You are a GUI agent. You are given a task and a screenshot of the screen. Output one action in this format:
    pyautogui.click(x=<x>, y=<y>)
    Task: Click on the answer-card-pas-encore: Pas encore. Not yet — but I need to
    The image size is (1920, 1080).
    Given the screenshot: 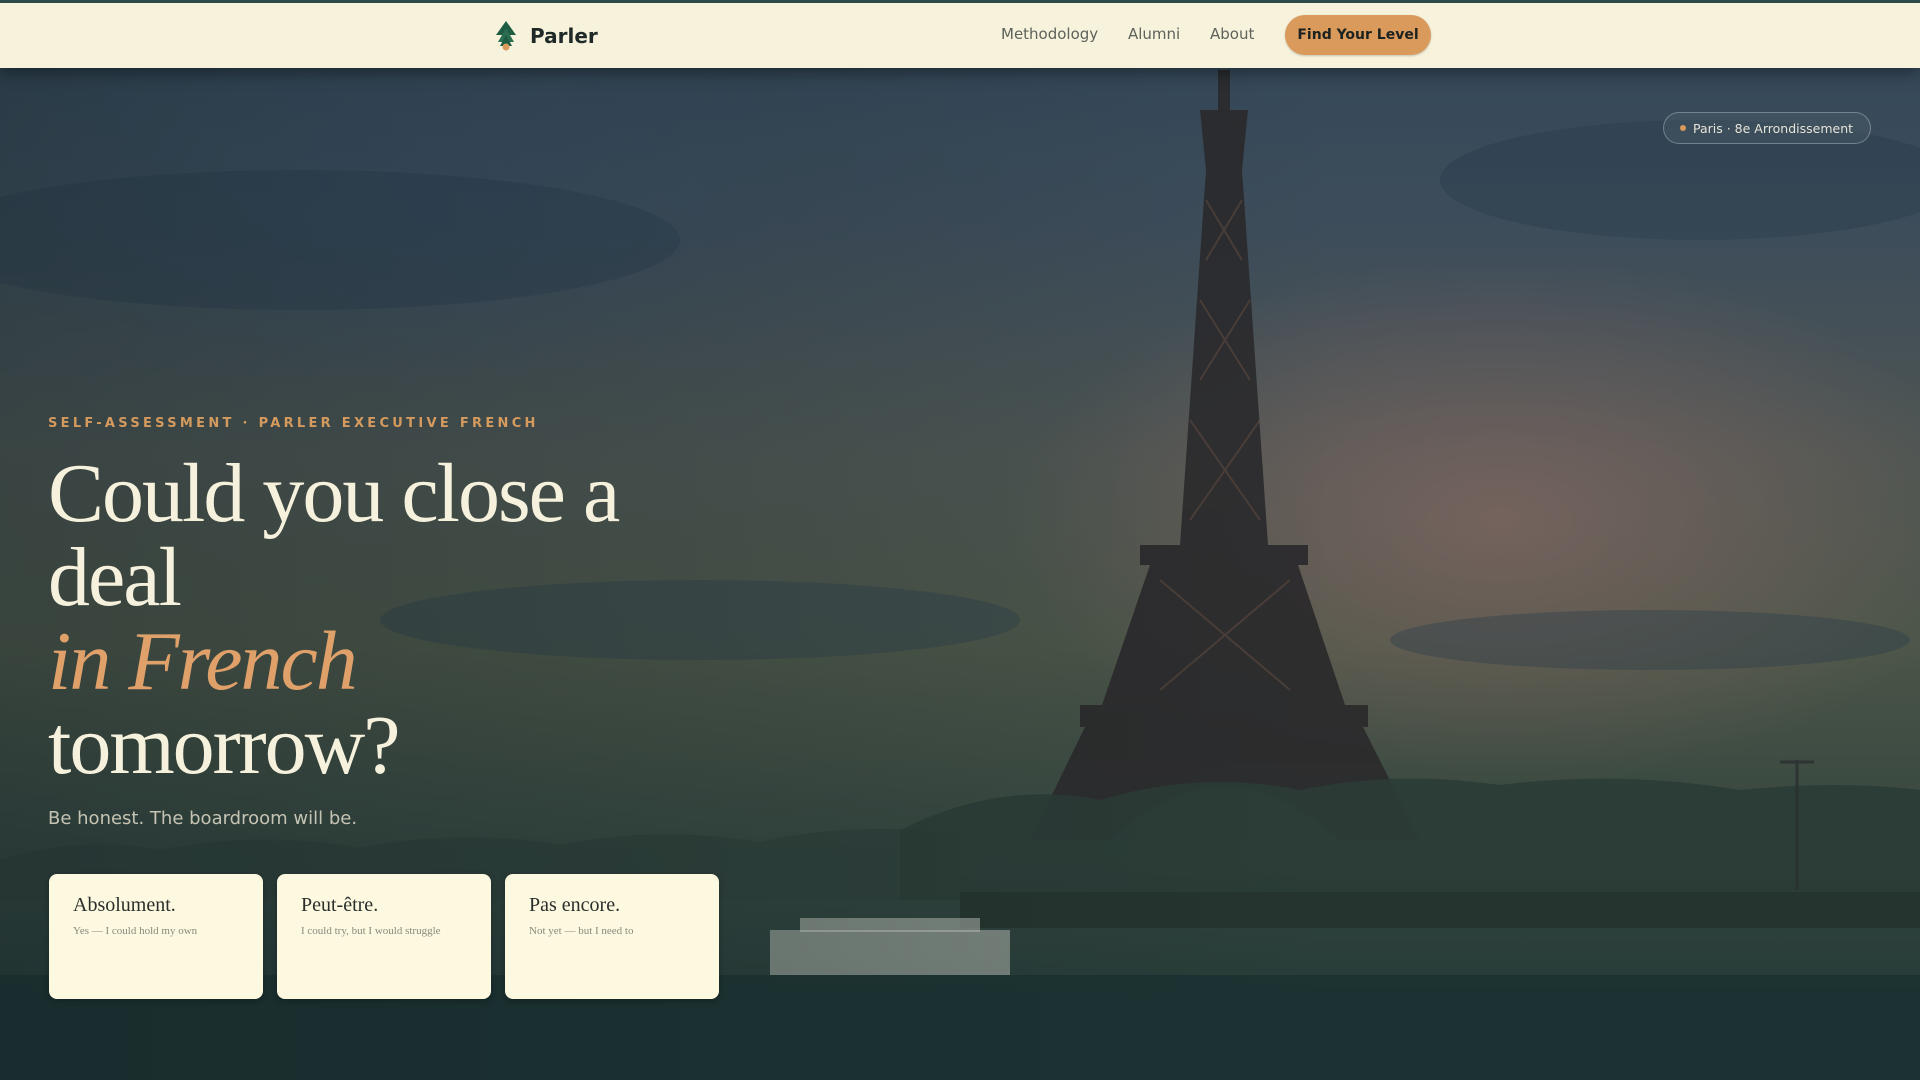 What is the action you would take?
    pyautogui.click(x=612, y=936)
    